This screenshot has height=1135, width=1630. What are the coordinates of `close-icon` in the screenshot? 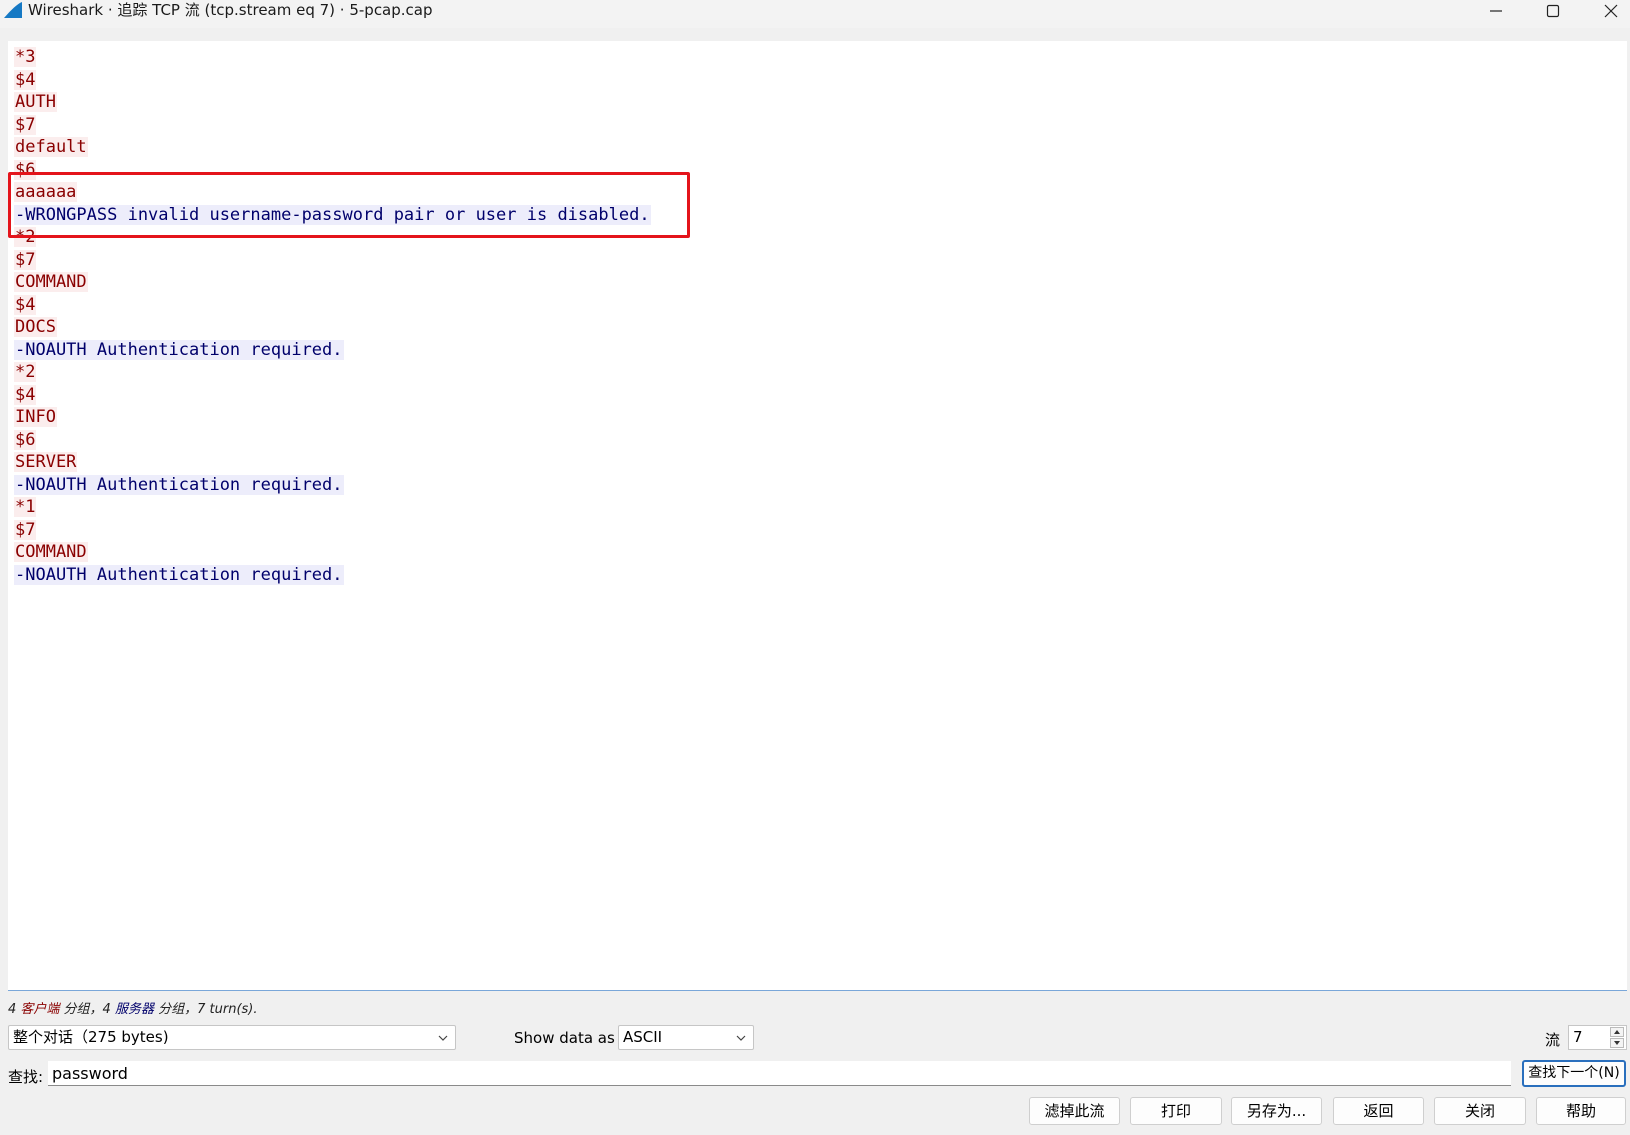 It's located at (1611, 11).